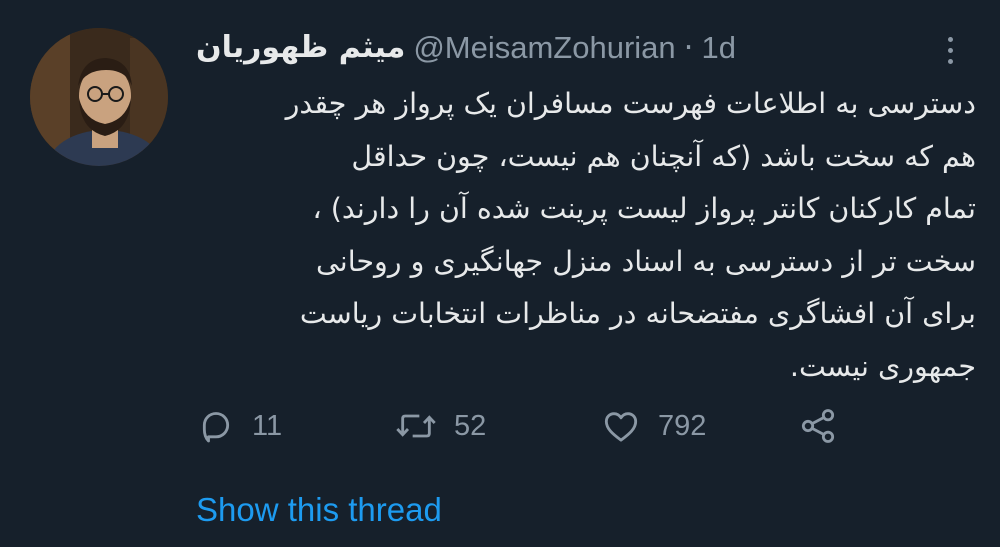  What do you see at coordinates (239, 426) in the screenshot?
I see `reply-button: 11` at bounding box center [239, 426].